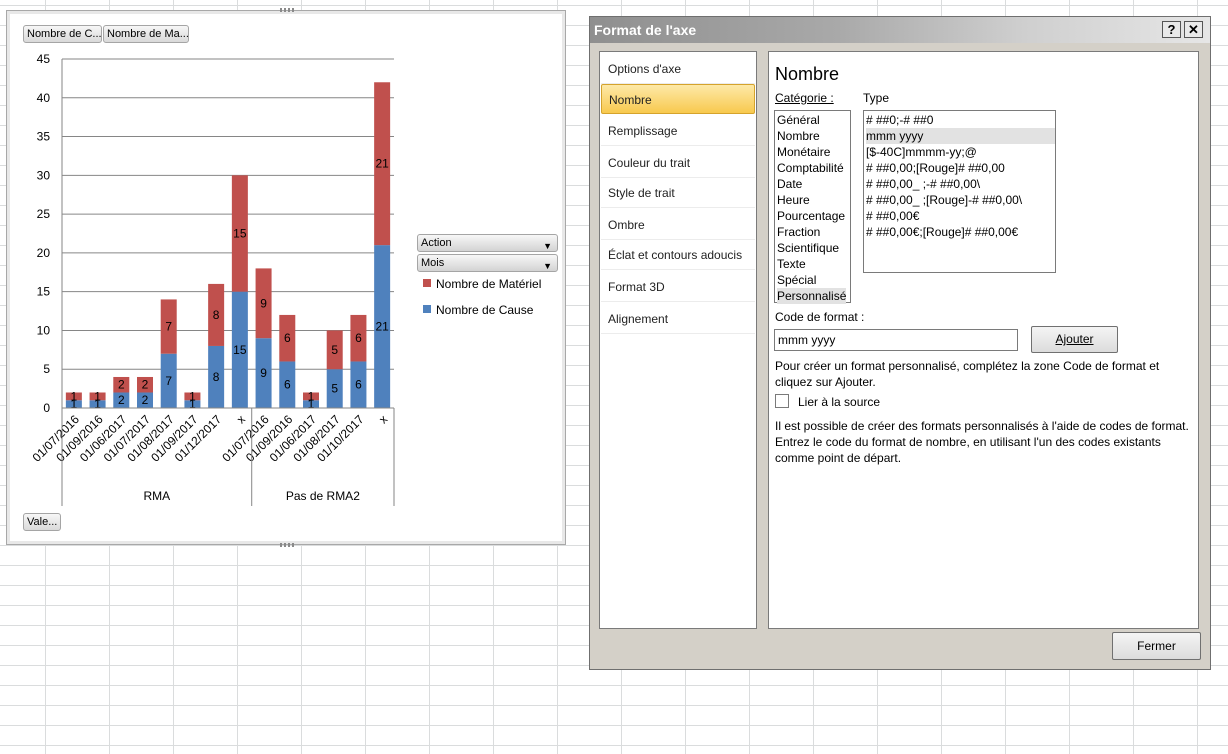 This screenshot has width=1228, height=754. I want to click on link-source-checkbox, so click(782, 401).